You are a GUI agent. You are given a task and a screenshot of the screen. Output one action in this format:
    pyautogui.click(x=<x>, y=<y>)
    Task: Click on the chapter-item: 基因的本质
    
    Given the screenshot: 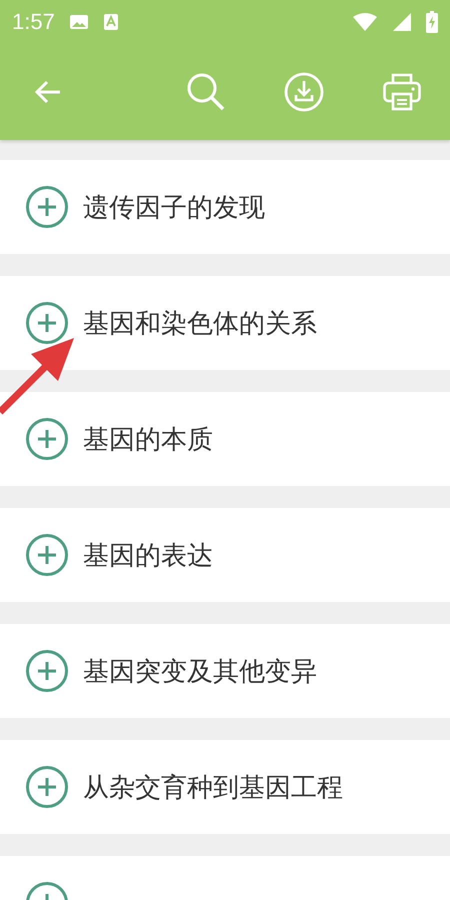 What is the action you would take?
    pyautogui.click(x=225, y=439)
    